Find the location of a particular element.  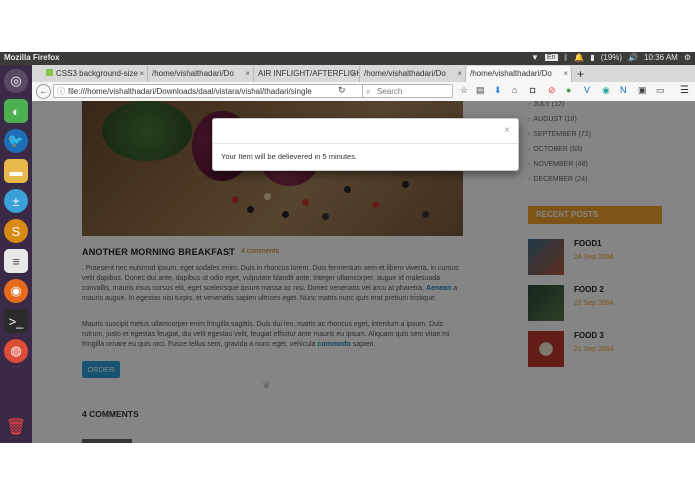

back-arrow-icon: ← is located at coordinates (43, 91).